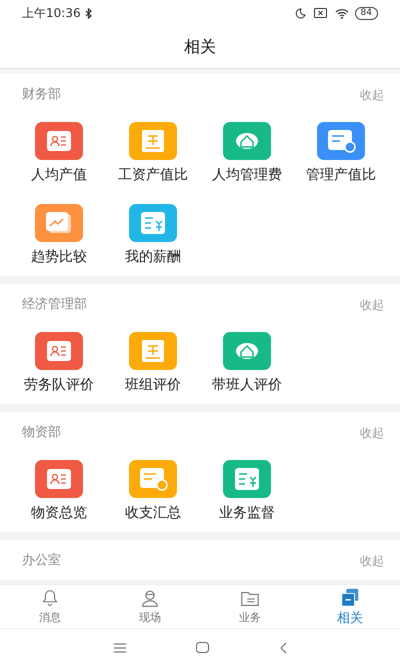 This screenshot has width=400, height=666. What do you see at coordinates (250, 606) in the screenshot?
I see `tab: 业务` at bounding box center [250, 606].